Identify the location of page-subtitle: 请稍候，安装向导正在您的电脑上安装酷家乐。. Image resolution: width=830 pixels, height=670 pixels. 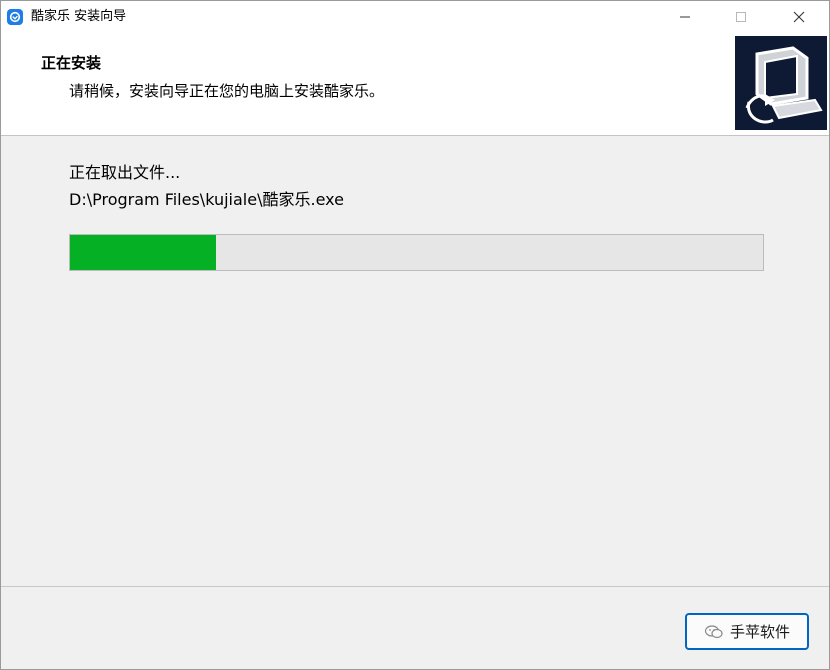
(227, 91).